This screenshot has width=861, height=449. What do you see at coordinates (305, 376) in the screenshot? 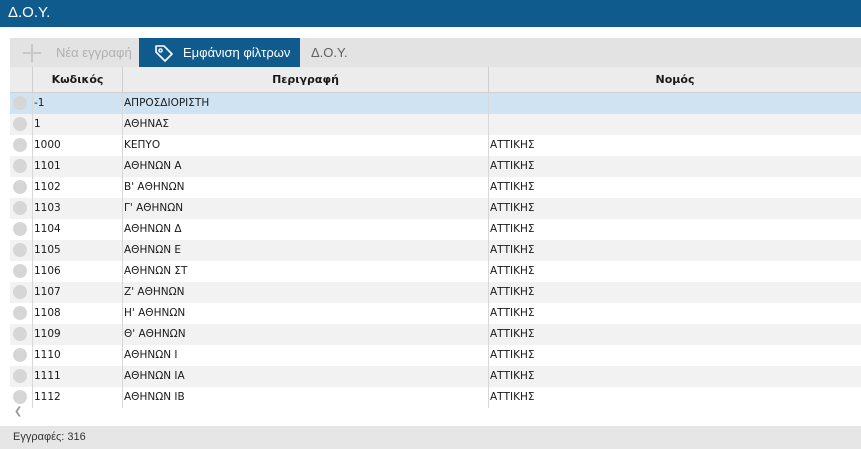
I see `cell-description: ΑΘΗΝΩΝ ΙΑ` at bounding box center [305, 376].